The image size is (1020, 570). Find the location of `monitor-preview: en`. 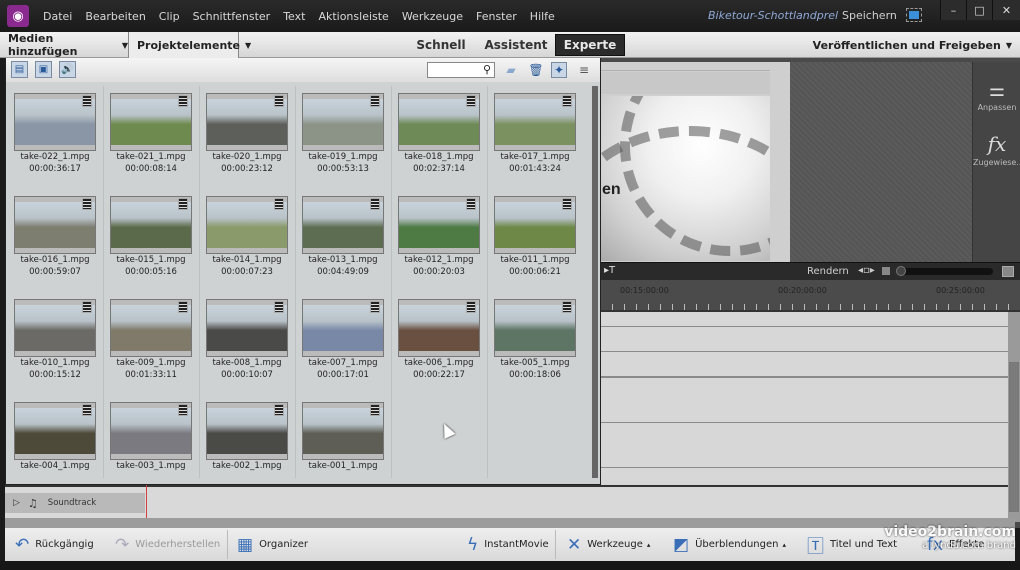

monitor-preview: en is located at coordinates (685, 178).